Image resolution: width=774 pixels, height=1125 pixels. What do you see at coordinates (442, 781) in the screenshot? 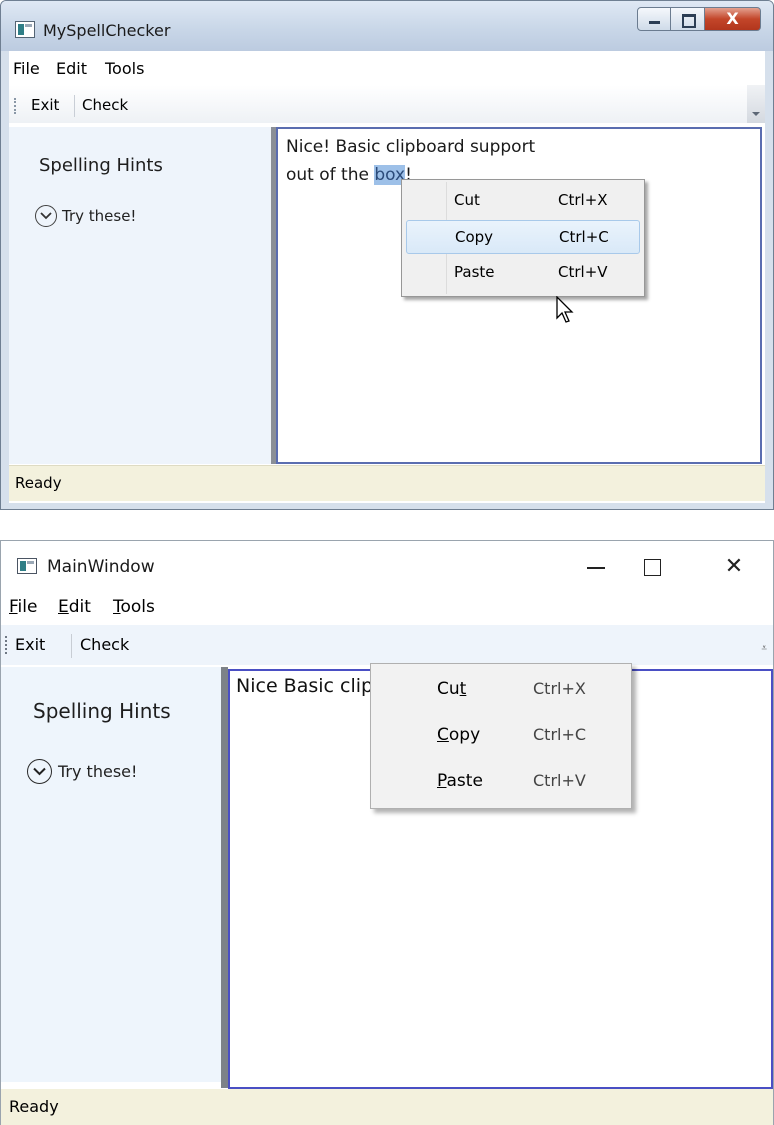
I see `mnemonic: P` at bounding box center [442, 781].